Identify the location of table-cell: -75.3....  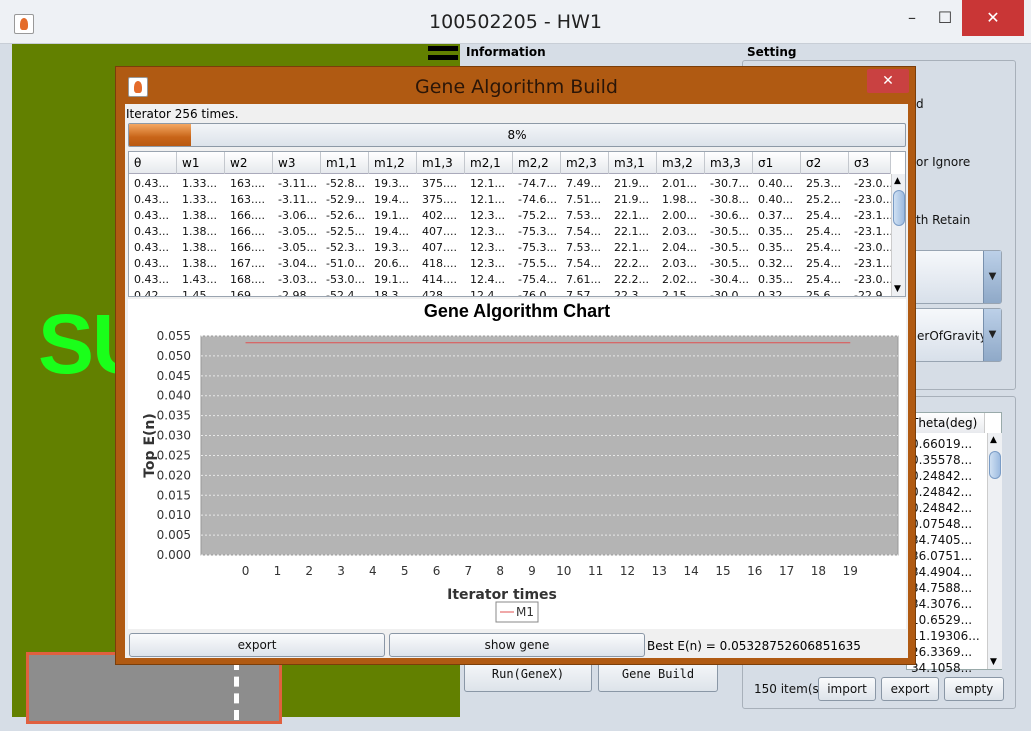
(537, 247).